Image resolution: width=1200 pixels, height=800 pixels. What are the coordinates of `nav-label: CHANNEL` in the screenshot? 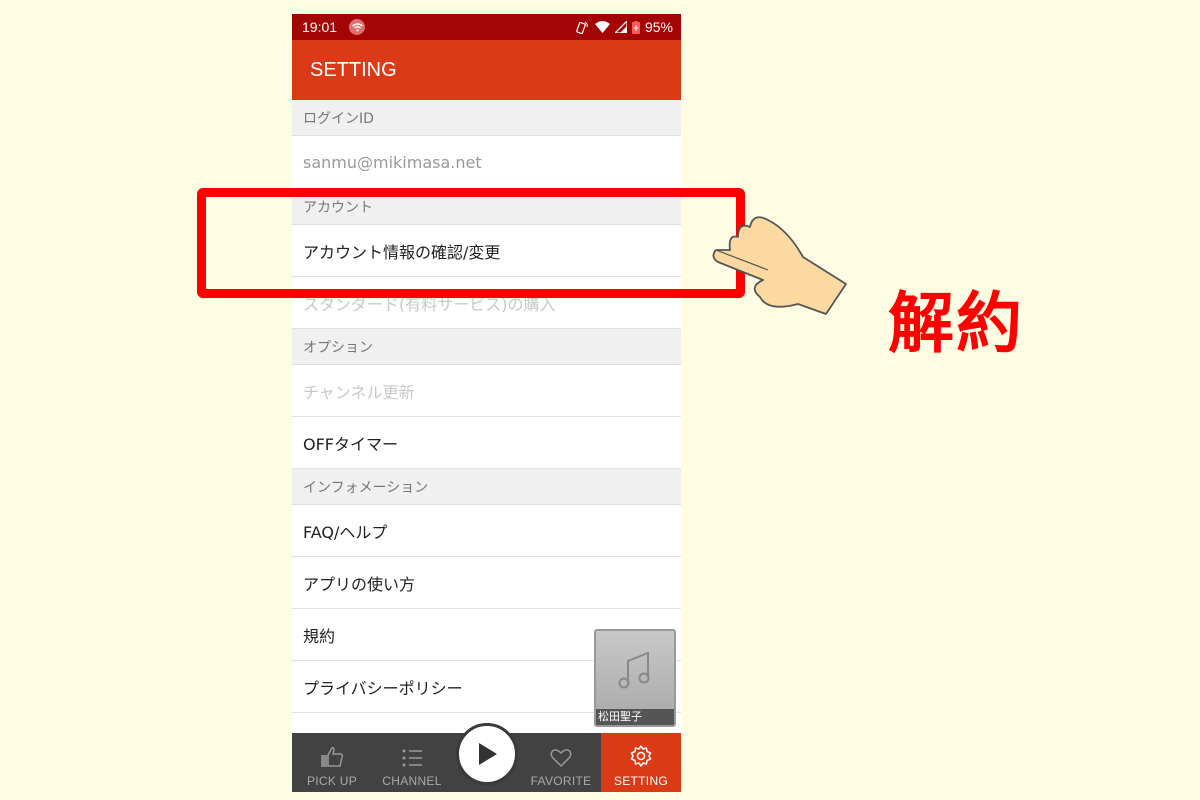 It's located at (412, 781).